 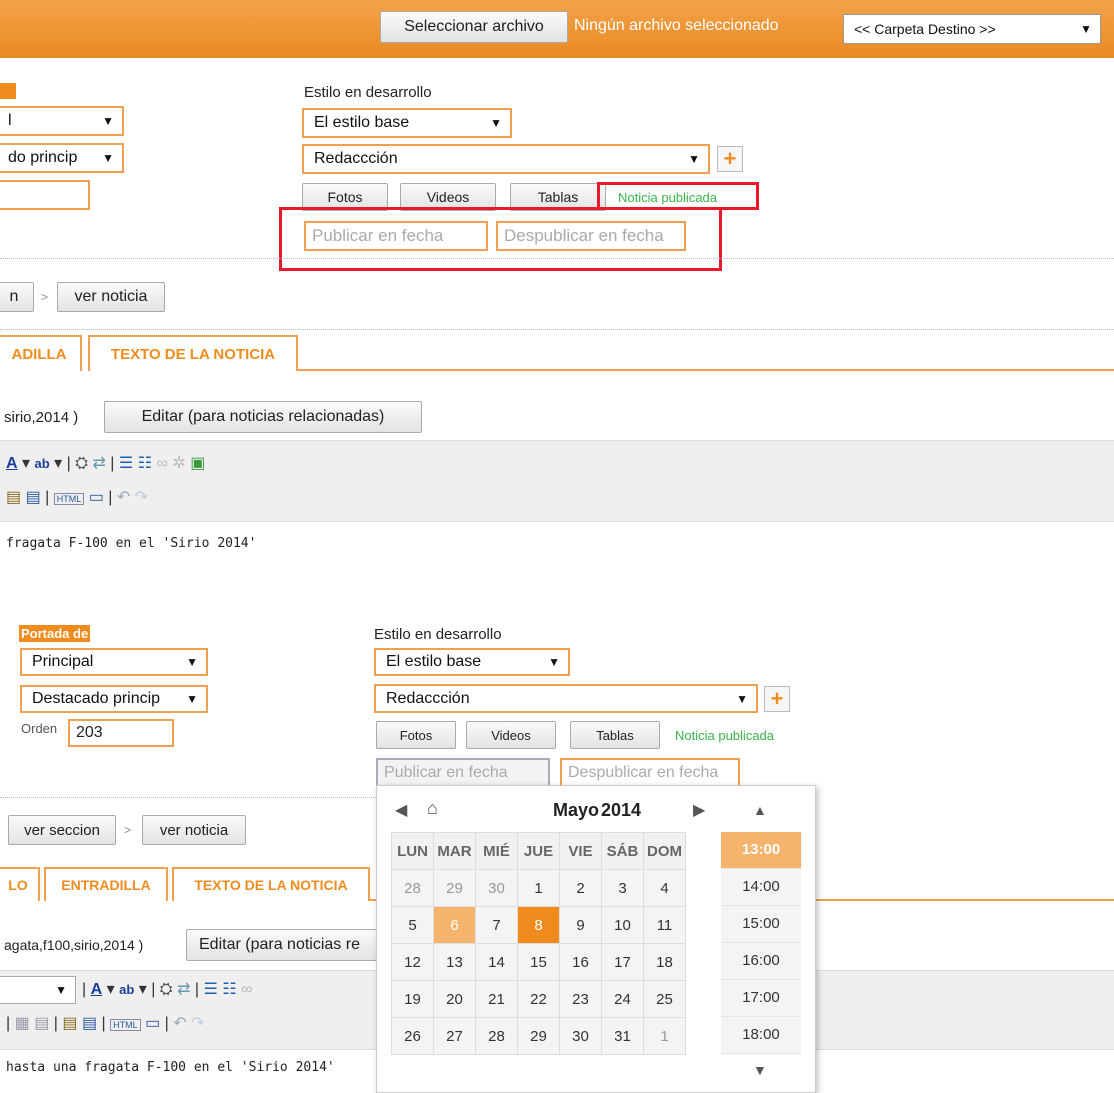 What do you see at coordinates (496, 925) in the screenshot?
I see `calendar-day: 7` at bounding box center [496, 925].